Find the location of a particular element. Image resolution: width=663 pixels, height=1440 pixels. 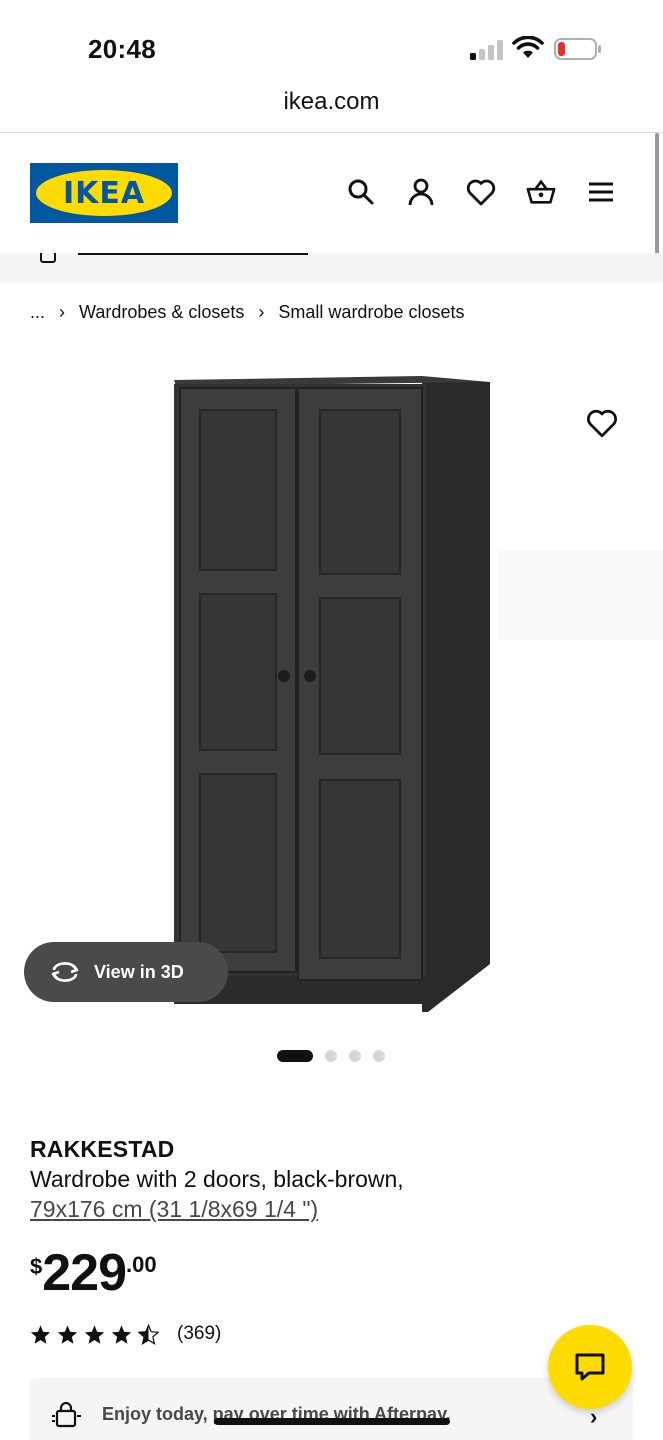

store-icon is located at coordinates (48, 258).